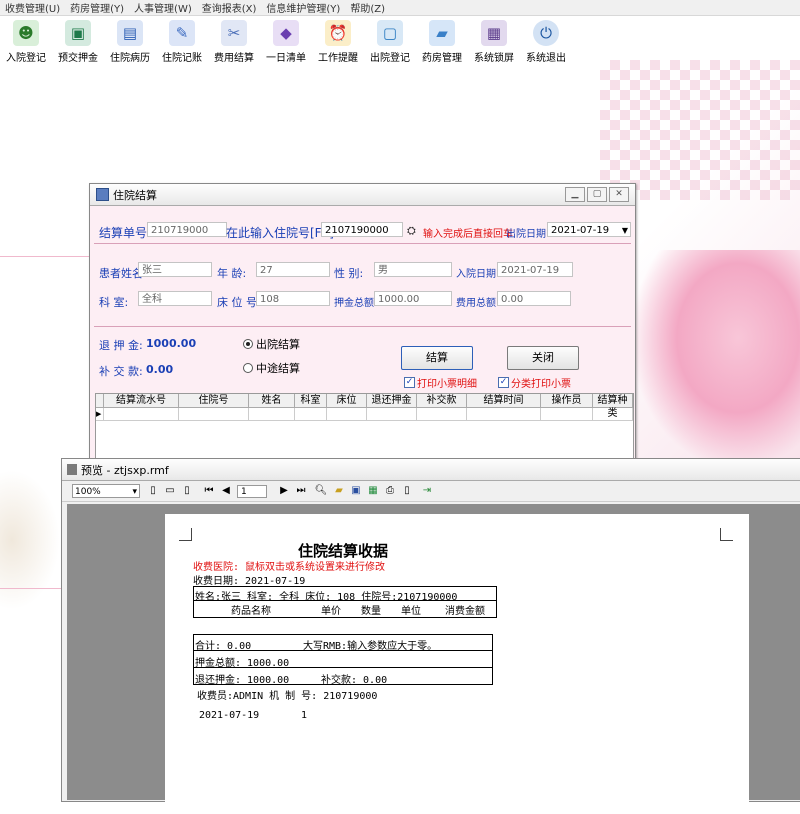 This screenshot has height=814, width=800. What do you see at coordinates (32, 7) in the screenshot?
I see `menu-item-charge: 收费管理(U)` at bounding box center [32, 7].